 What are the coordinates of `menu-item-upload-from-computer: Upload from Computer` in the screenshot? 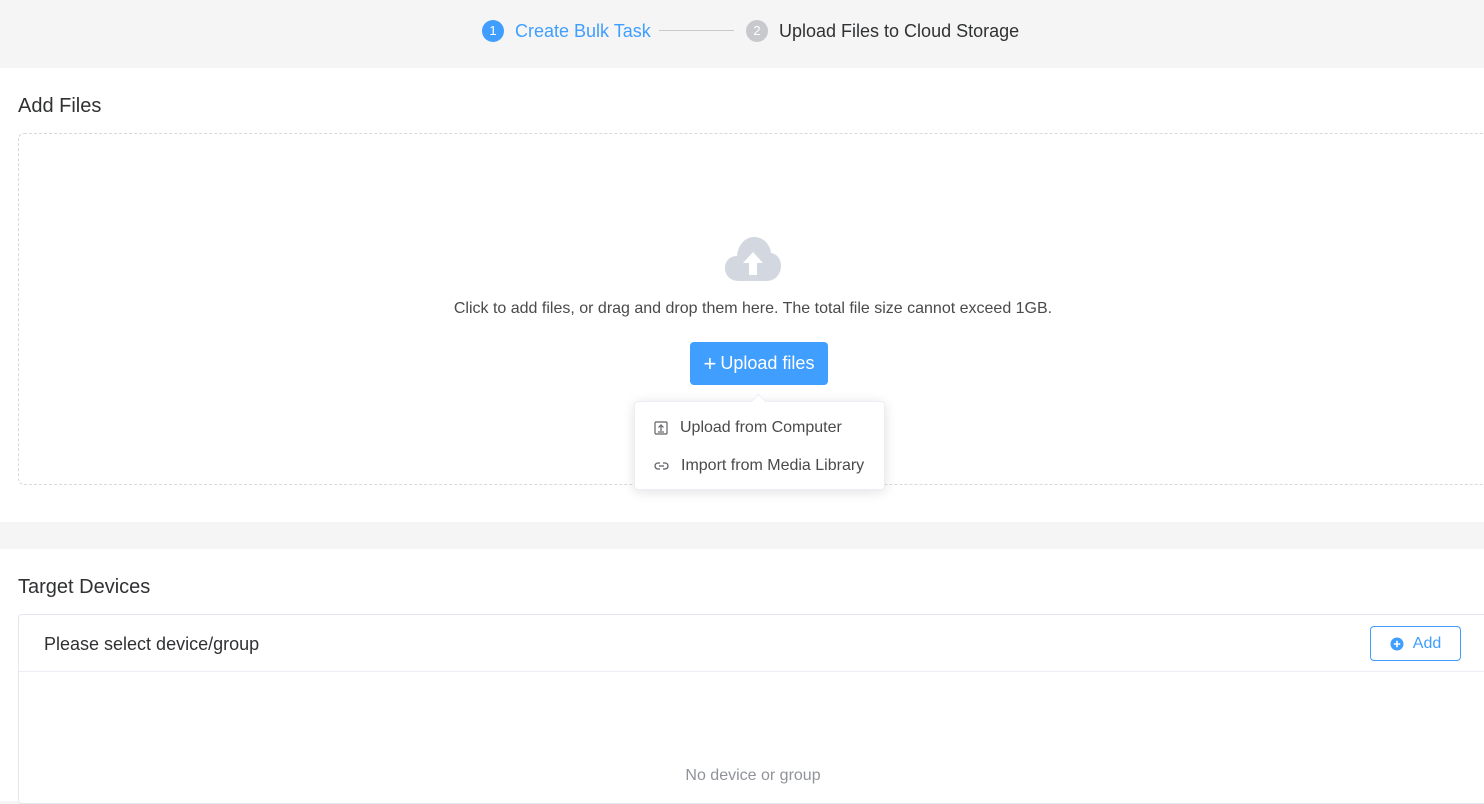 It's located at (759, 428).